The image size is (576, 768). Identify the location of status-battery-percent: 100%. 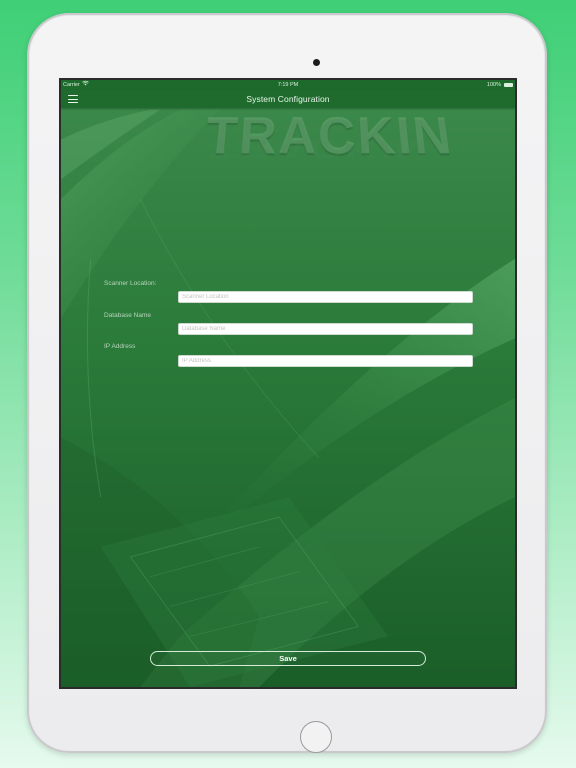
(493, 85).